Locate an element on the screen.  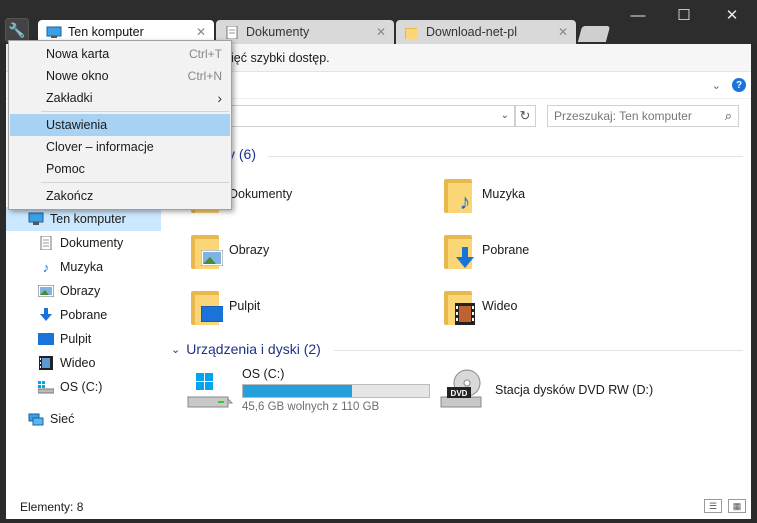
menu-item-label: Nowa karta is located at coordinates (78, 54).